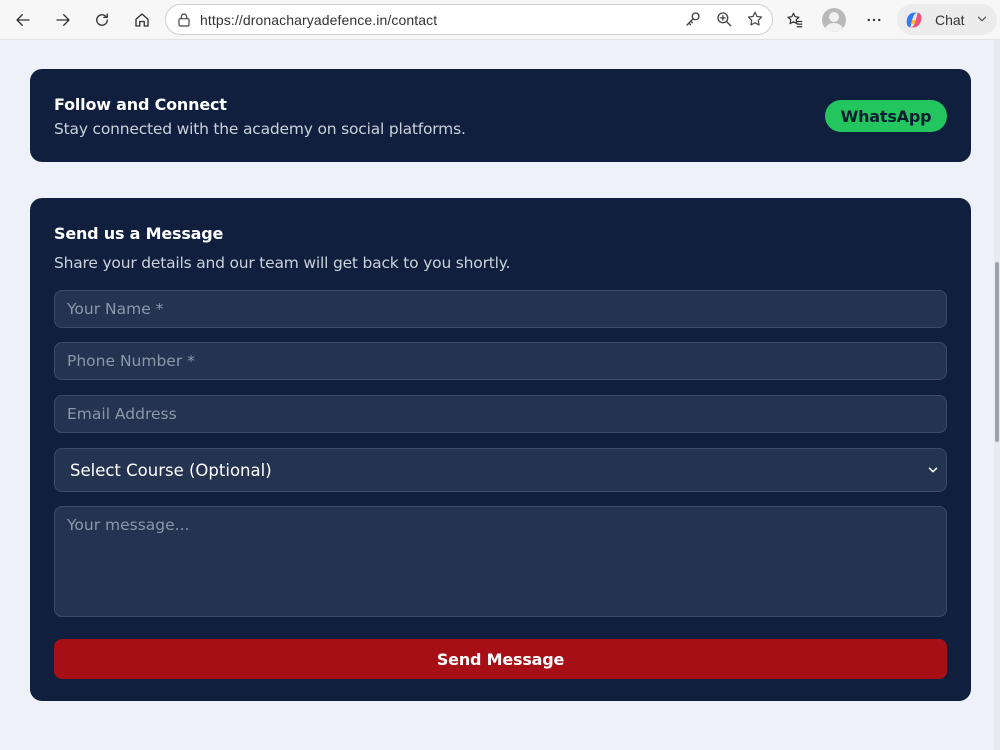  Describe the element at coordinates (500, 309) in the screenshot. I see `name-input` at that location.